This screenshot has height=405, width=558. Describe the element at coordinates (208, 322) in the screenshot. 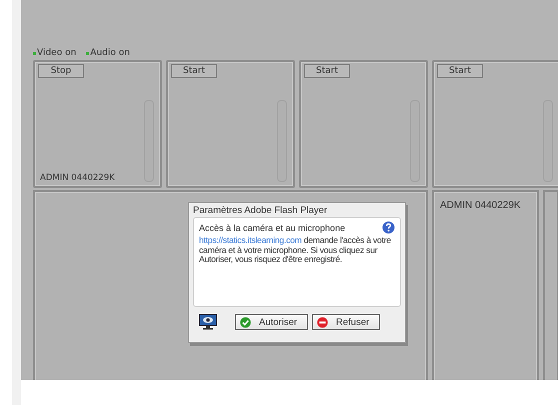

I see `privacy-monitor-icon` at that location.